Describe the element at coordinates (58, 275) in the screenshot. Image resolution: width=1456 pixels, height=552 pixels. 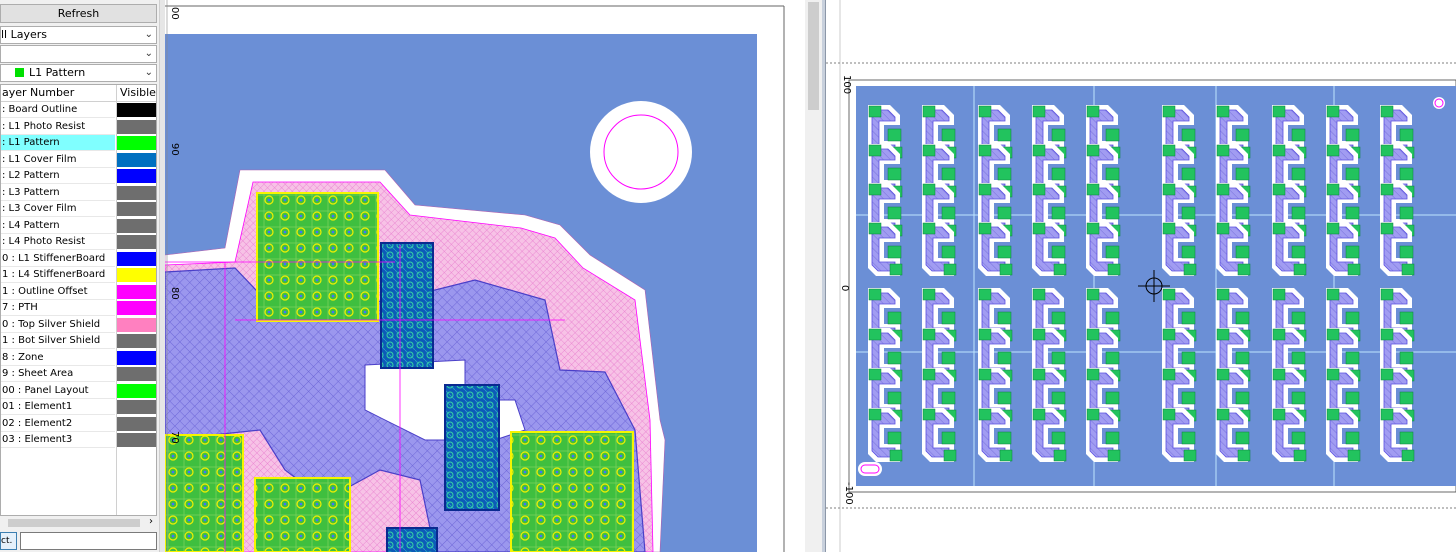
I see `layer-name: 1 : L4 StiffenerBoard` at that location.